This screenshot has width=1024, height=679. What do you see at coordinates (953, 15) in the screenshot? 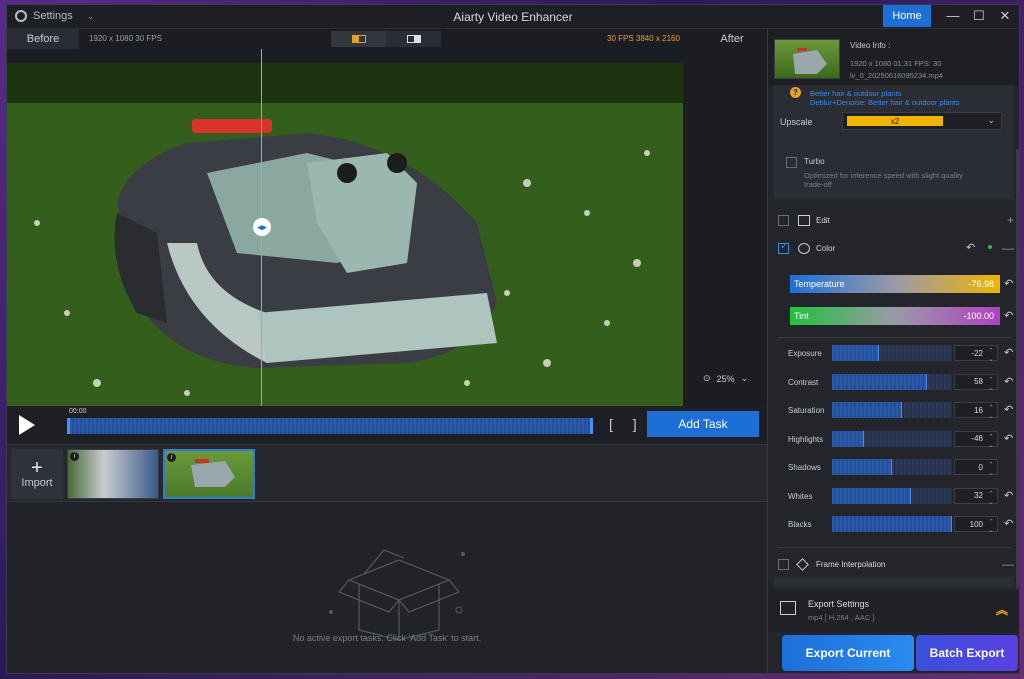
I see `minimize-button: —` at bounding box center [953, 15].